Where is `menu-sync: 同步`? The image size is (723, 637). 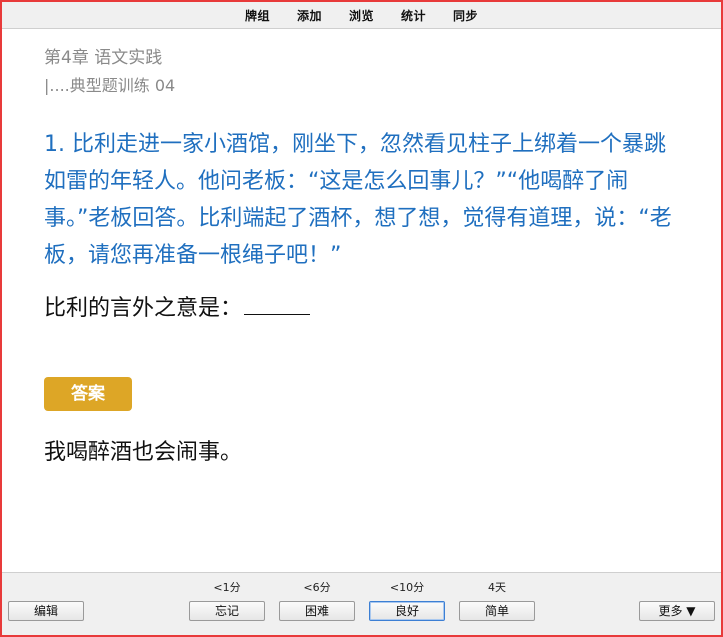
menu-sync: 同步 is located at coordinates (465, 15).